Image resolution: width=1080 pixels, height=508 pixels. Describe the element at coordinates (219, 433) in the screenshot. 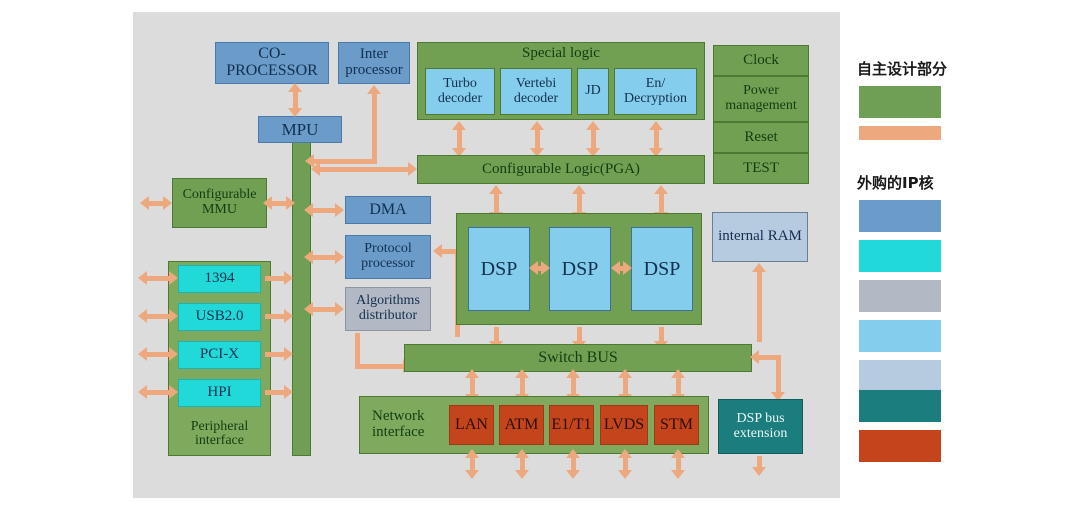

I see `peripheral-interface-label: Peripheral interface` at that location.